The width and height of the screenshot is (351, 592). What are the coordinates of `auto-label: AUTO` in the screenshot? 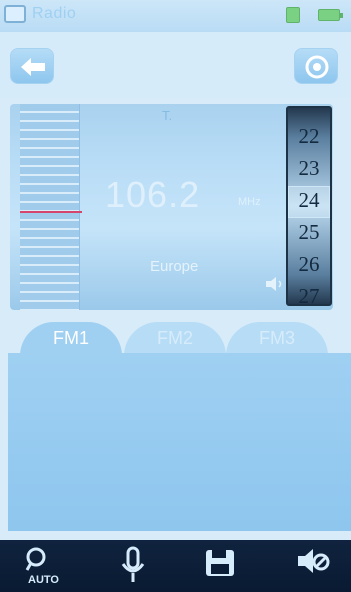 It's located at (43, 580).